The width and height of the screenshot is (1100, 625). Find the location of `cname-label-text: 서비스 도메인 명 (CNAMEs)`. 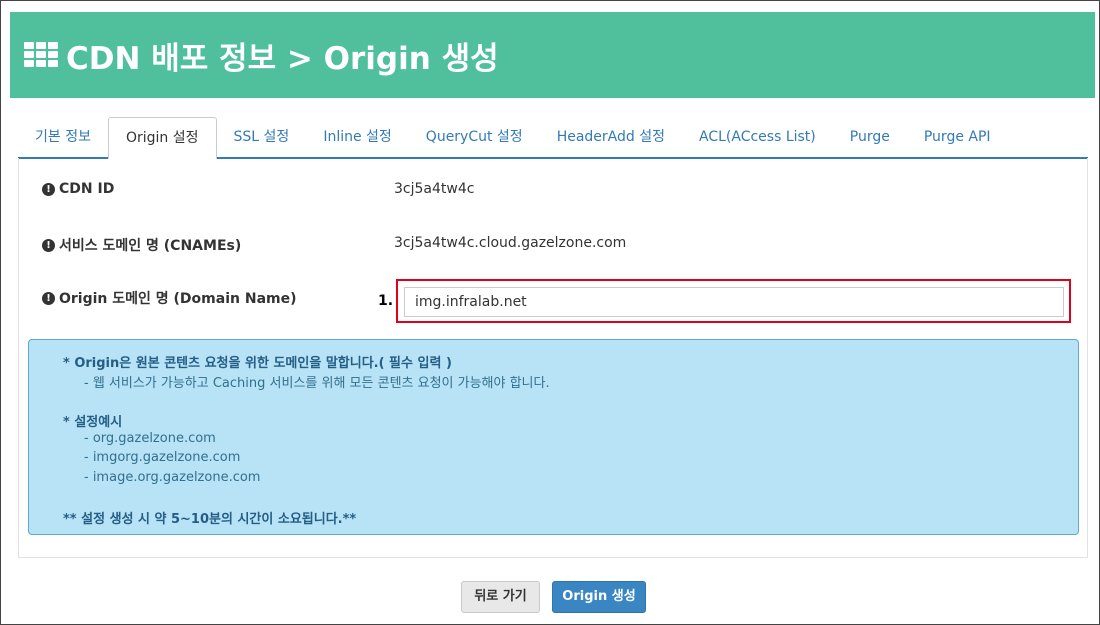

cname-label-text: 서비스 도메인 명 (CNAMEs) is located at coordinates (150, 246).